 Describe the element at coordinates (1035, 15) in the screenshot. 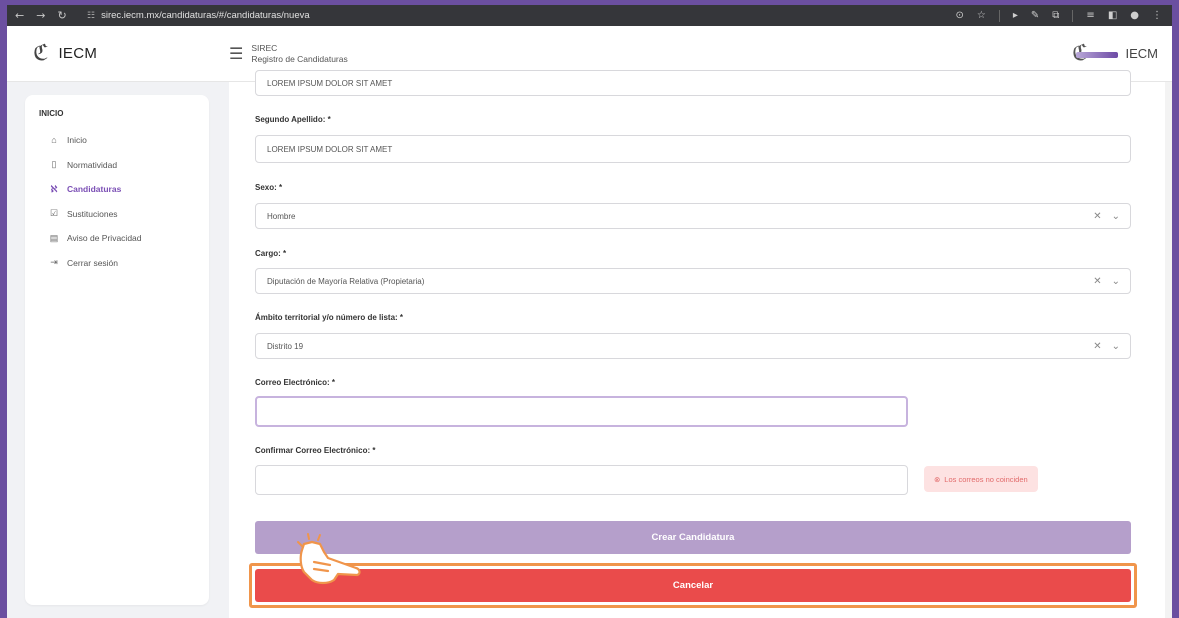

I see `extension-icon: ✎` at that location.